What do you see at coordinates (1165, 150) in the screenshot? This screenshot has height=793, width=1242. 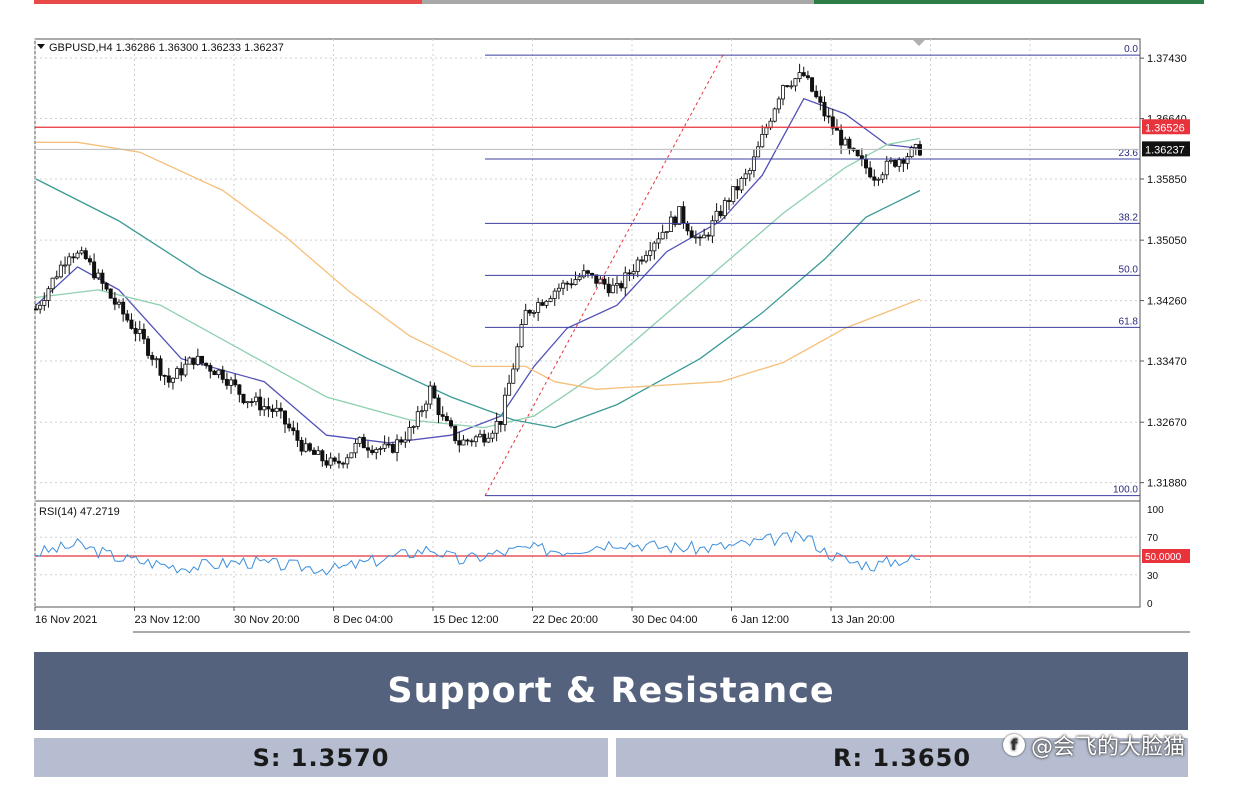 I see `current-price-label: 1.36237` at bounding box center [1165, 150].